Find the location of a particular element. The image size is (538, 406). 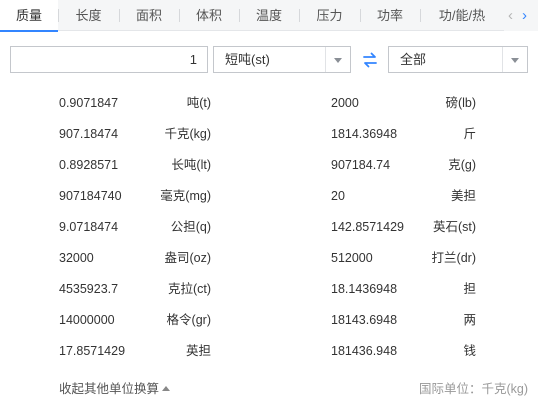

quantity-input is located at coordinates (109, 59).